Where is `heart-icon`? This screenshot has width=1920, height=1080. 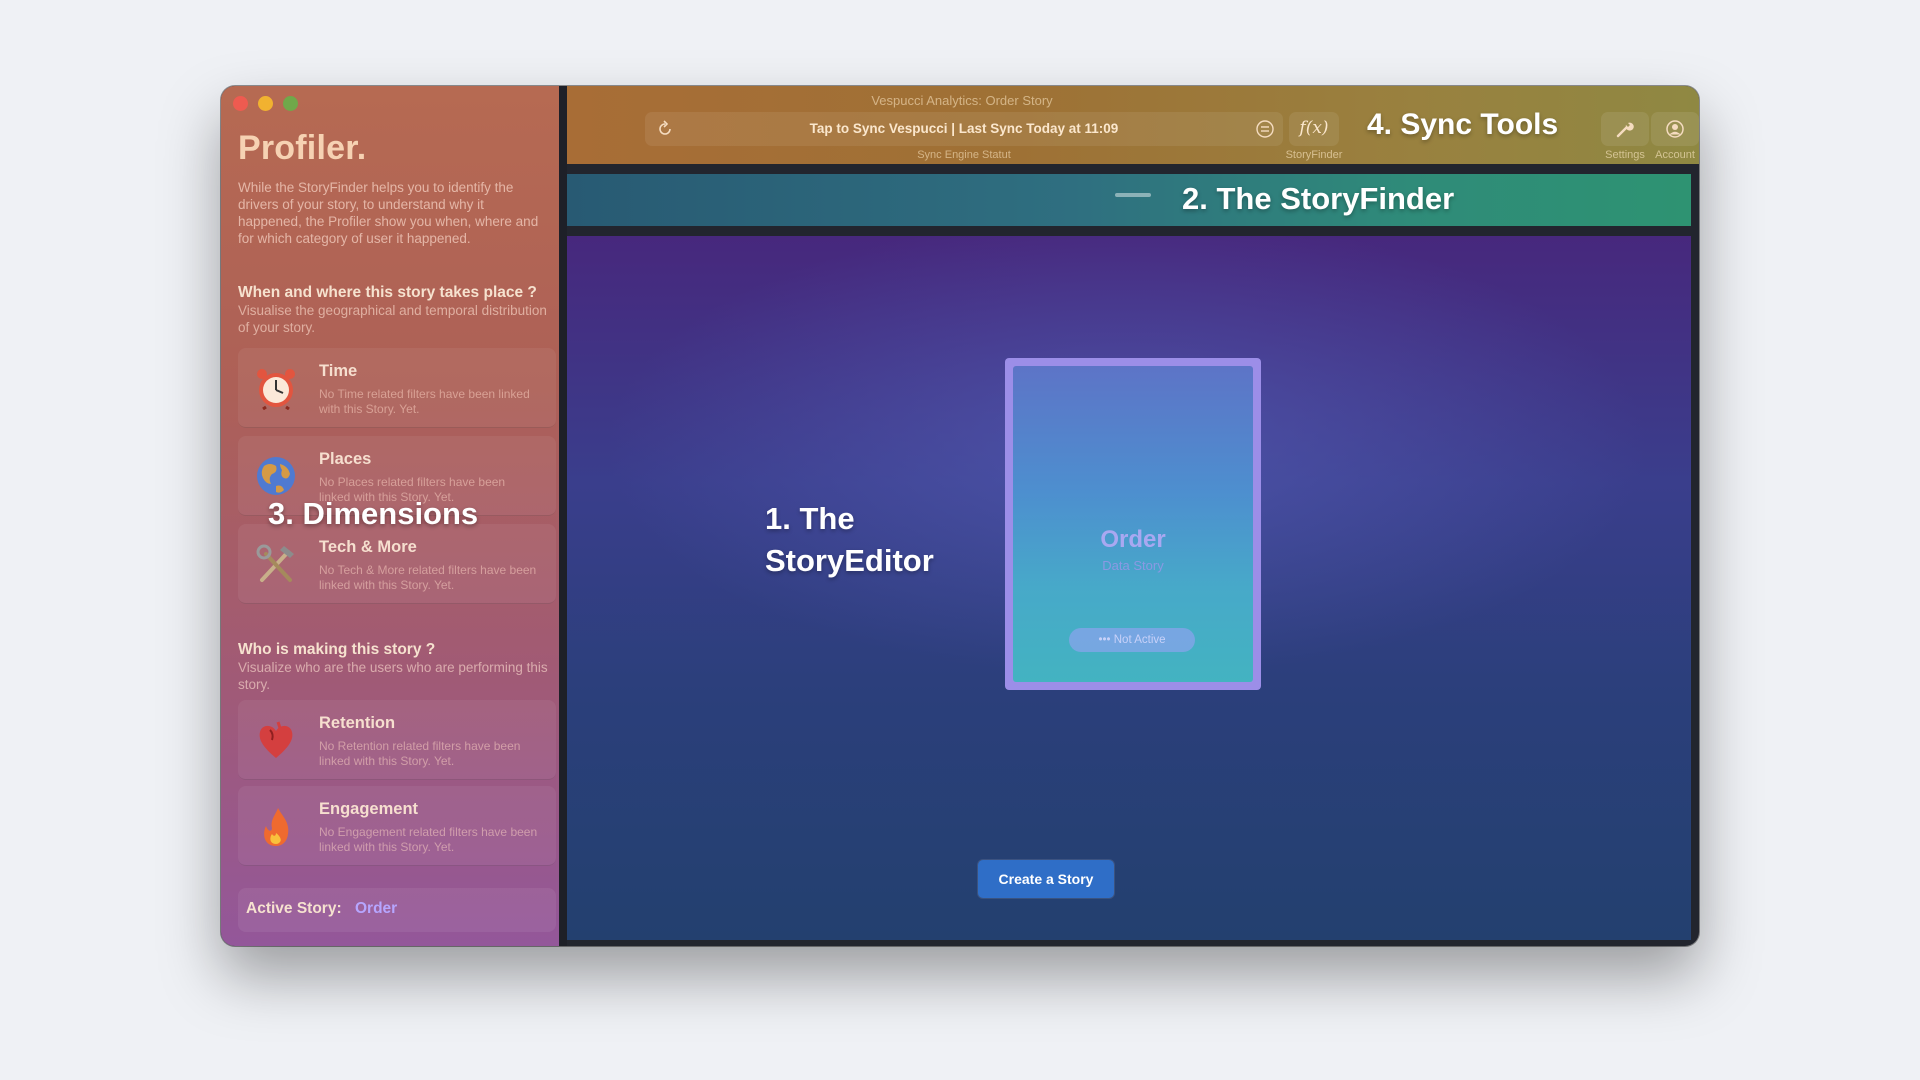
heart-icon is located at coordinates (276, 739).